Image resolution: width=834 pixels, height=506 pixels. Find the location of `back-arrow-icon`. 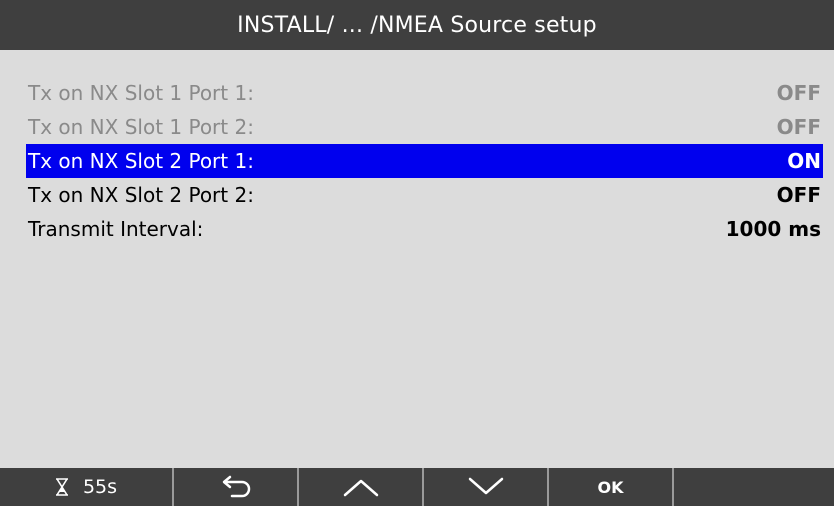

back-arrow-icon is located at coordinates (236, 487).